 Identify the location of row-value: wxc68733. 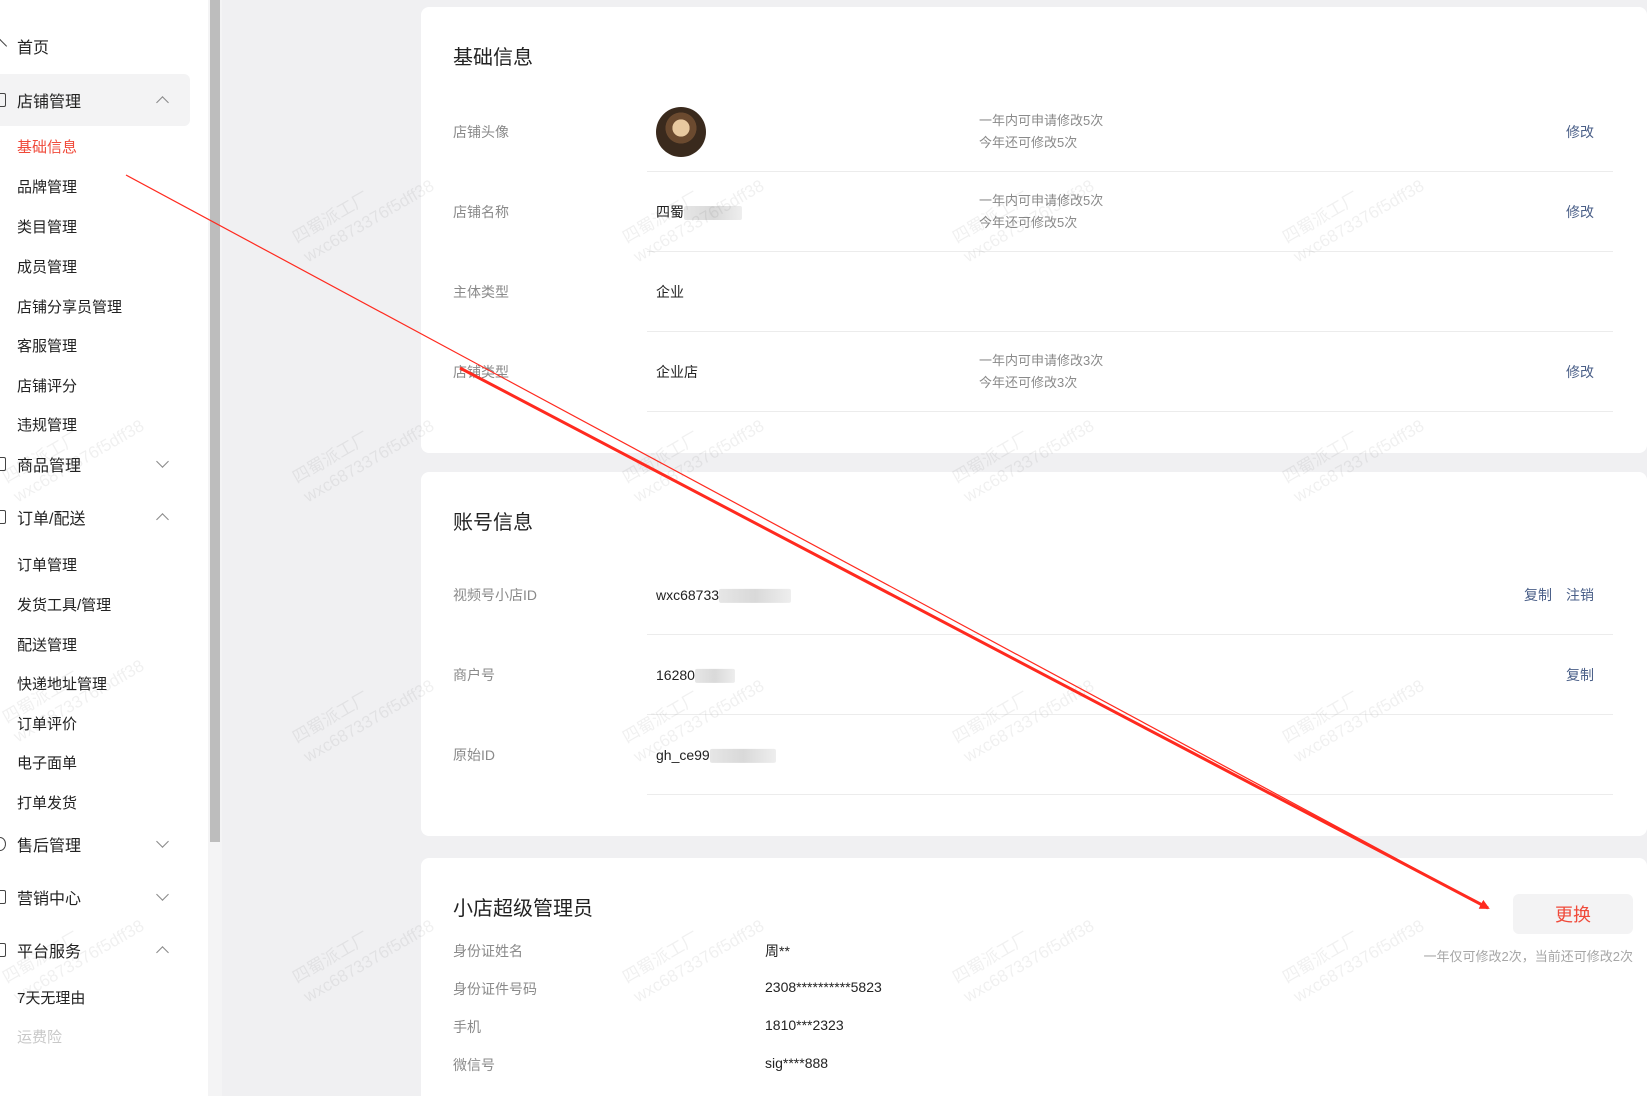
(724, 595).